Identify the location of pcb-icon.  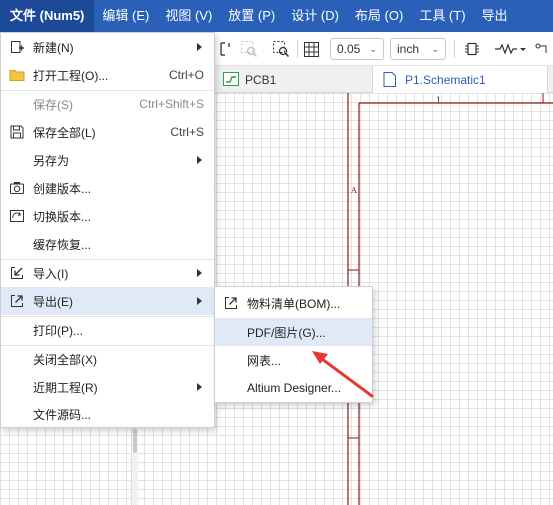
(231, 80).